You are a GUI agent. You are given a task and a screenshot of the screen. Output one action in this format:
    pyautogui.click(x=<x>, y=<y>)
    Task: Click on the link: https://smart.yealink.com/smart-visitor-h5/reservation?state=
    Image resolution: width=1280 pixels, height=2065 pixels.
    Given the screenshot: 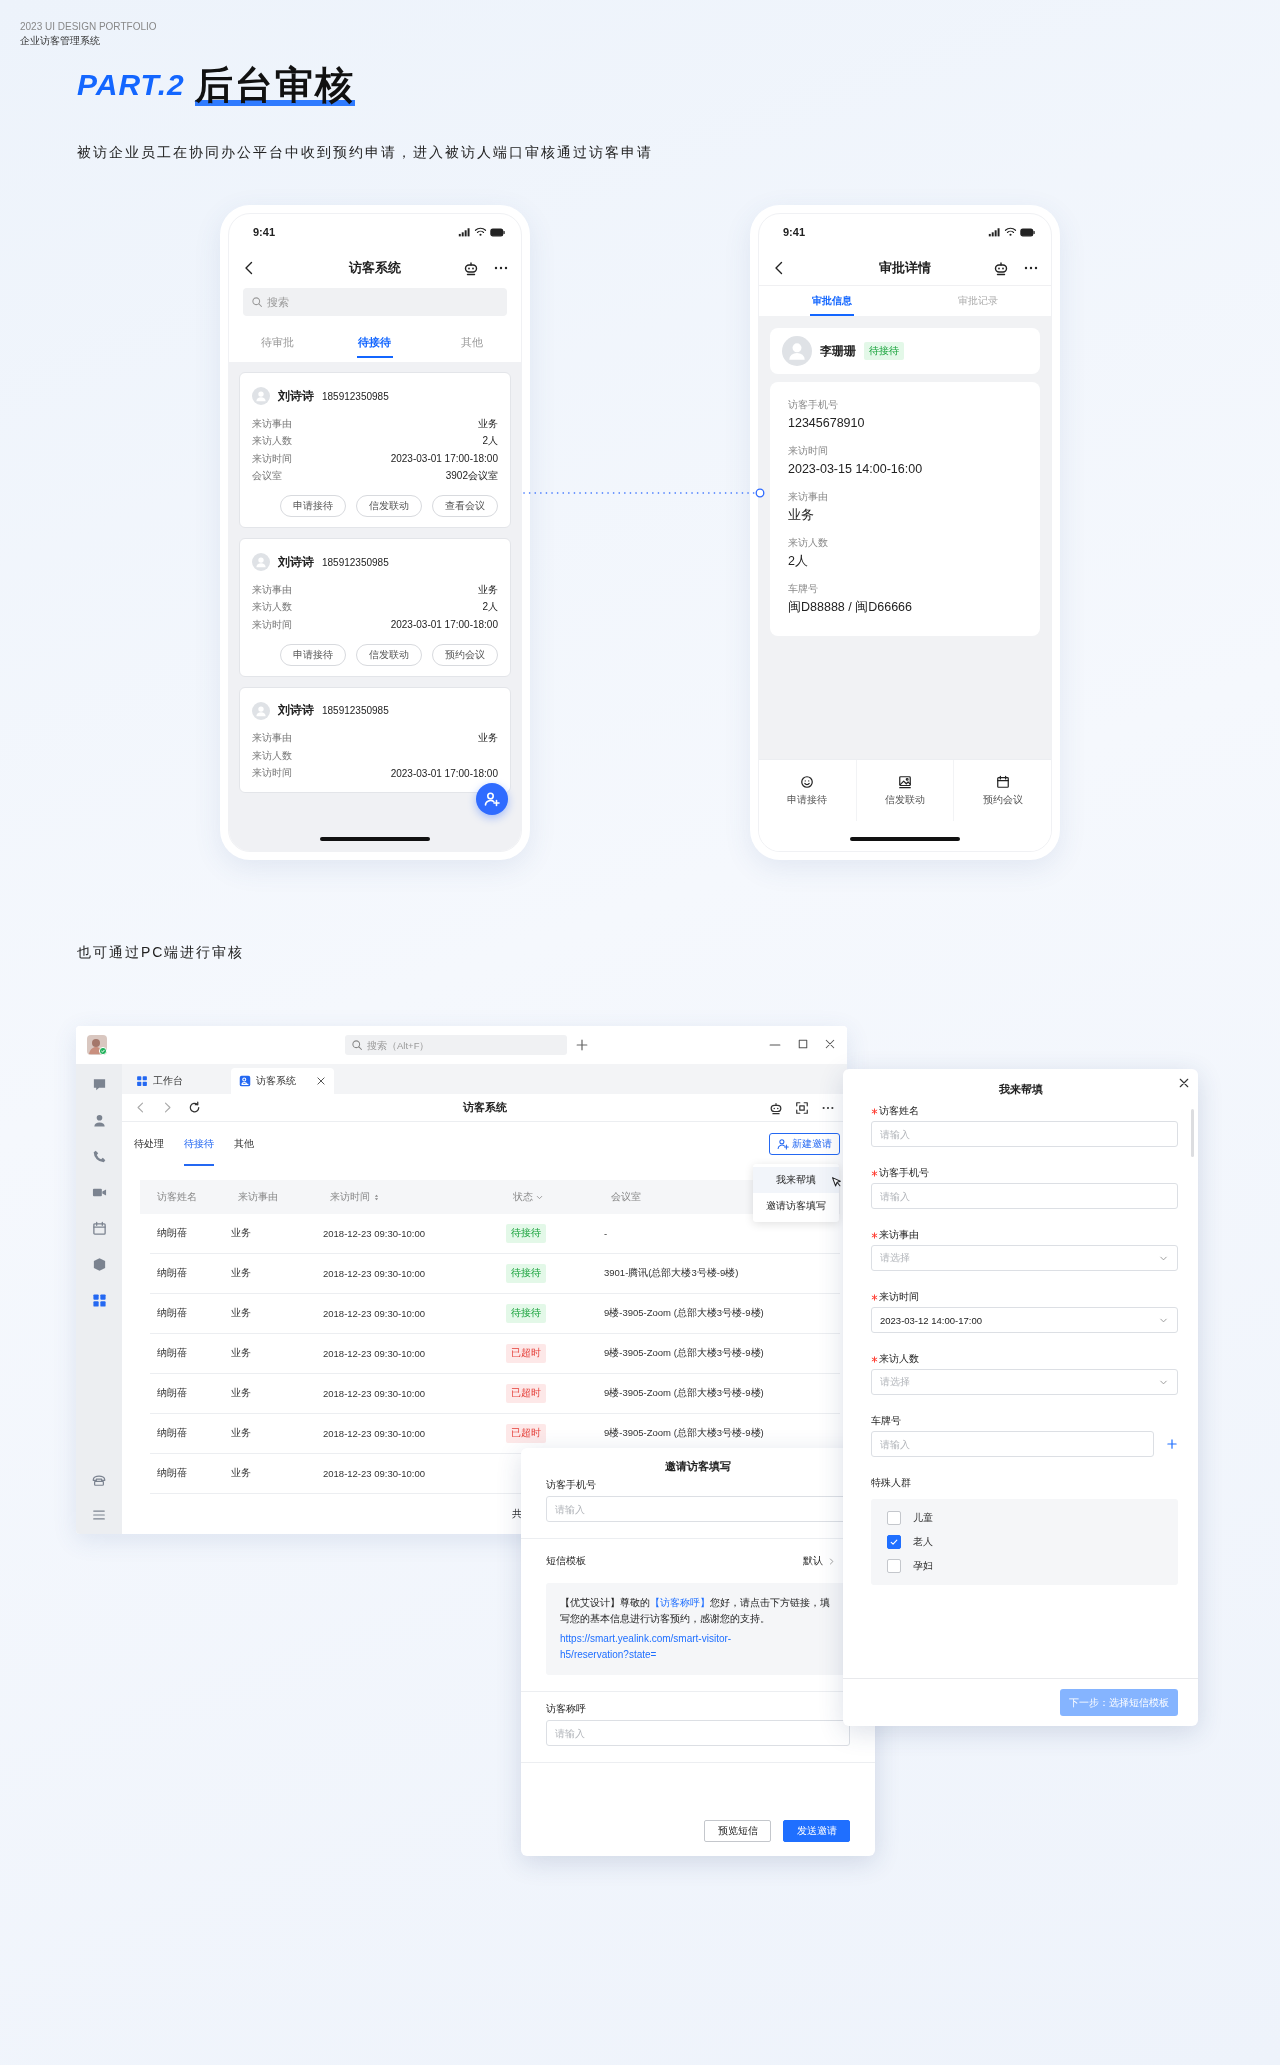 What is the action you would take?
    pyautogui.click(x=665, y=1647)
    